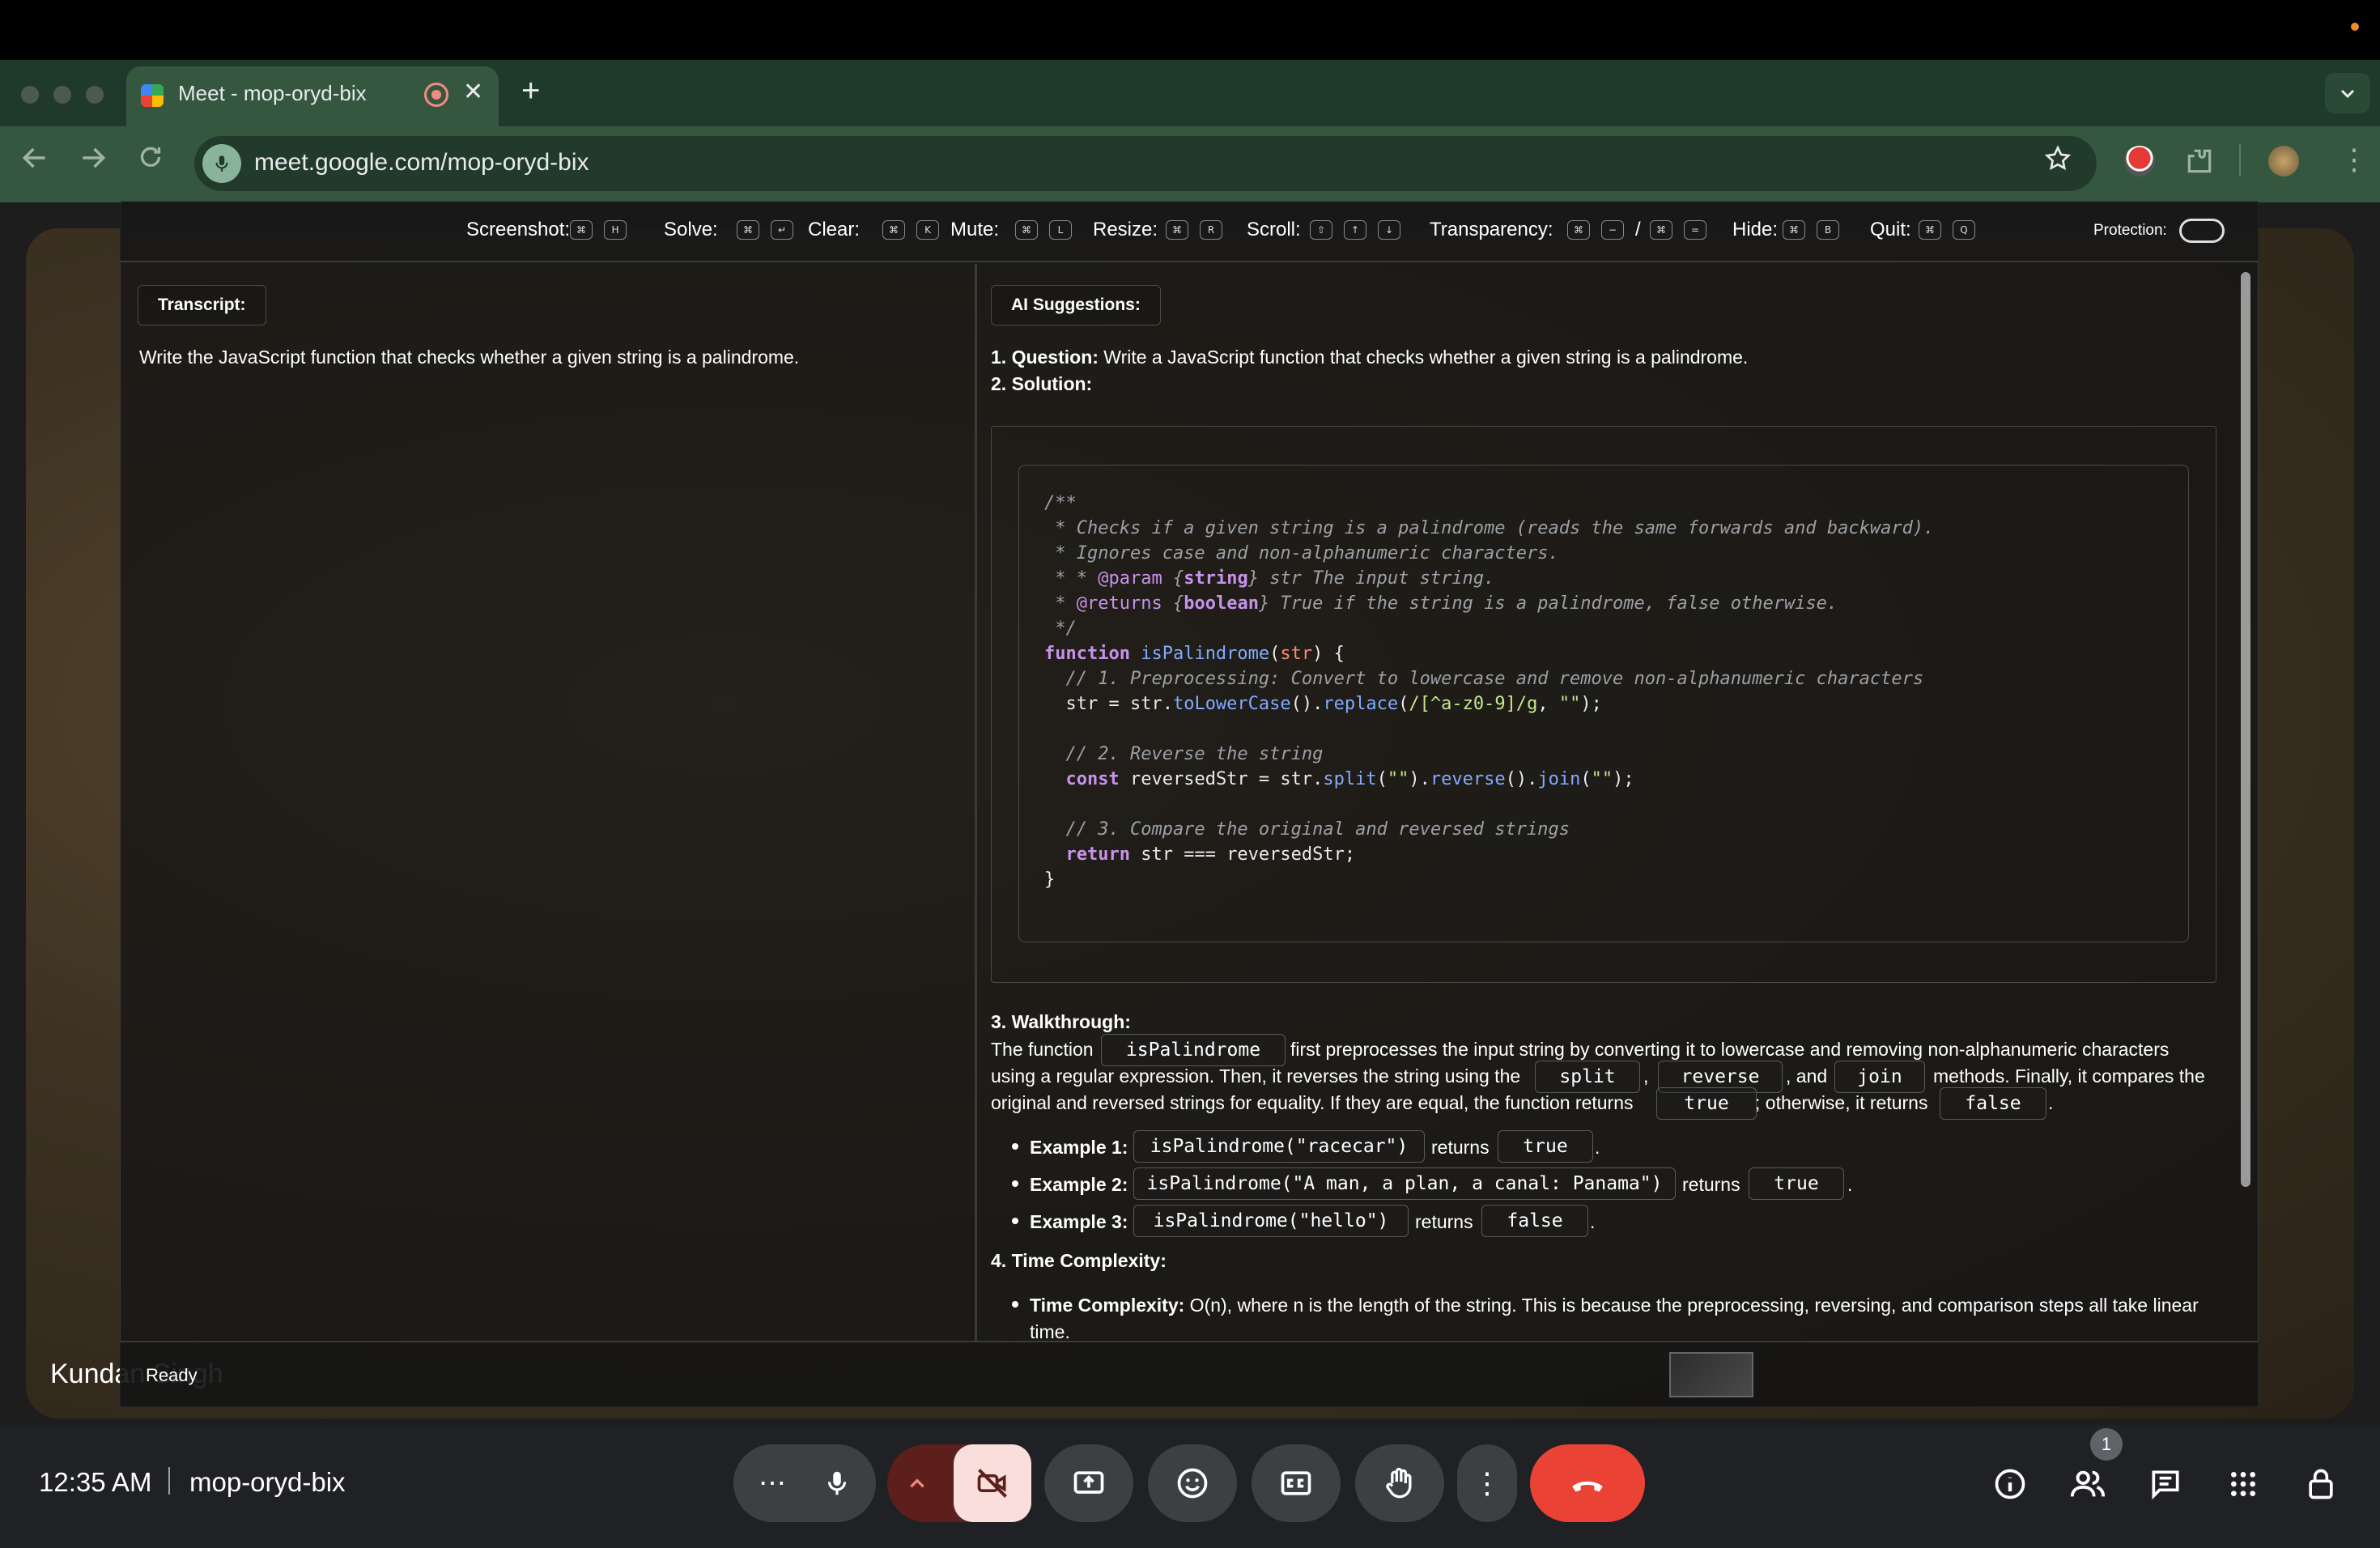  I want to click on code-chip-true: true, so click(1706, 1103).